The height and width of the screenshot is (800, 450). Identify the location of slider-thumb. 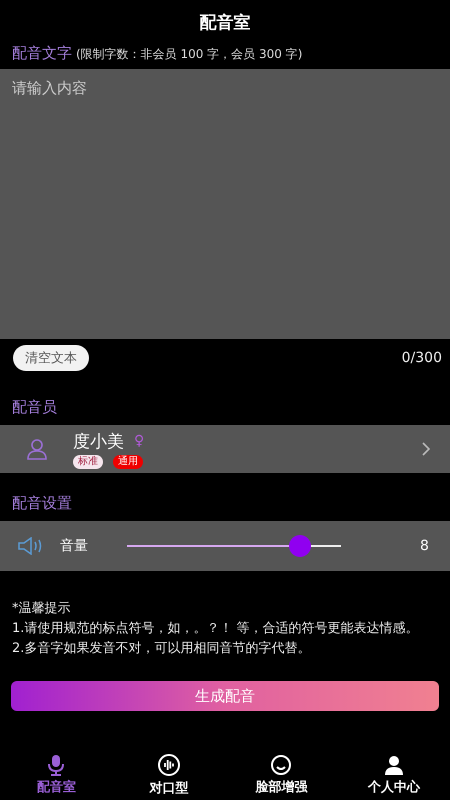
(300, 546).